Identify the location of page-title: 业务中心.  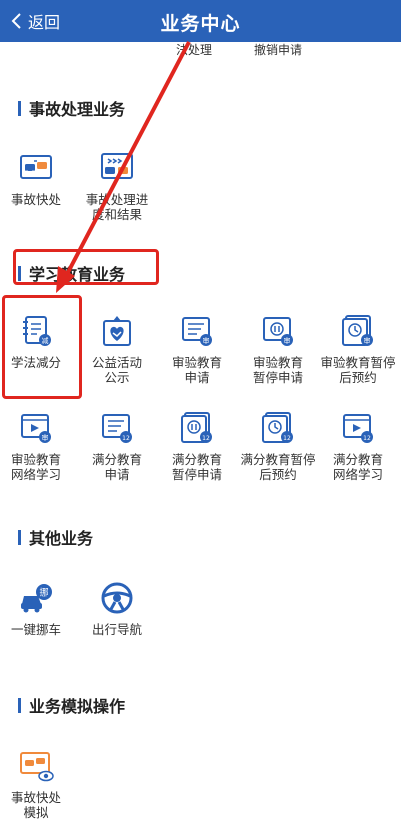
(200, 24).